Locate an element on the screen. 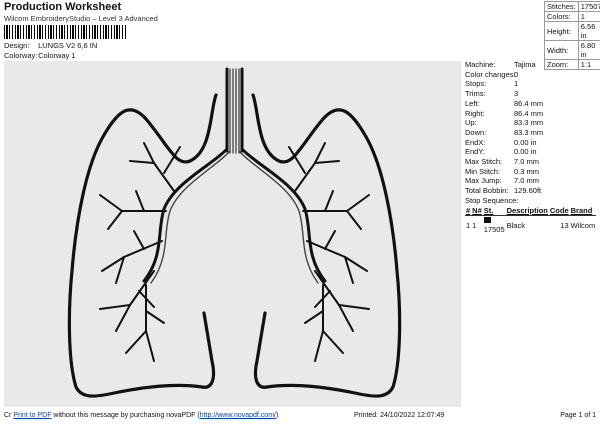 This screenshot has width=600, height=424. param-value: 129.60ft is located at coordinates (528, 191).